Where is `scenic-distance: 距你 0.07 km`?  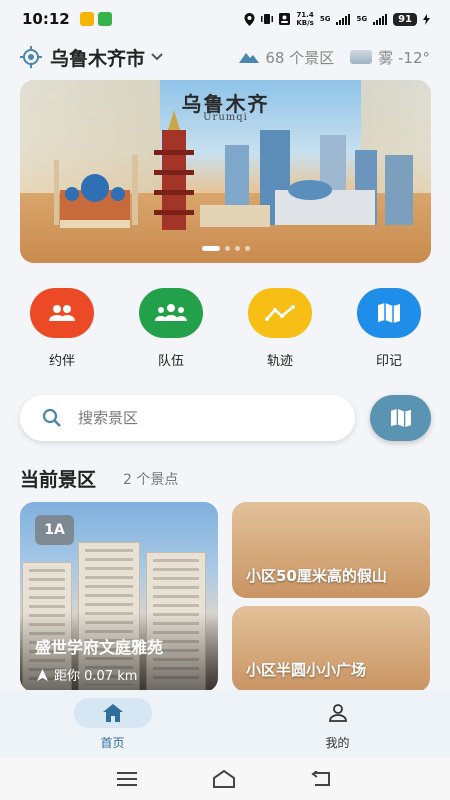
scenic-distance: 距你 0.07 km is located at coordinates (87, 674).